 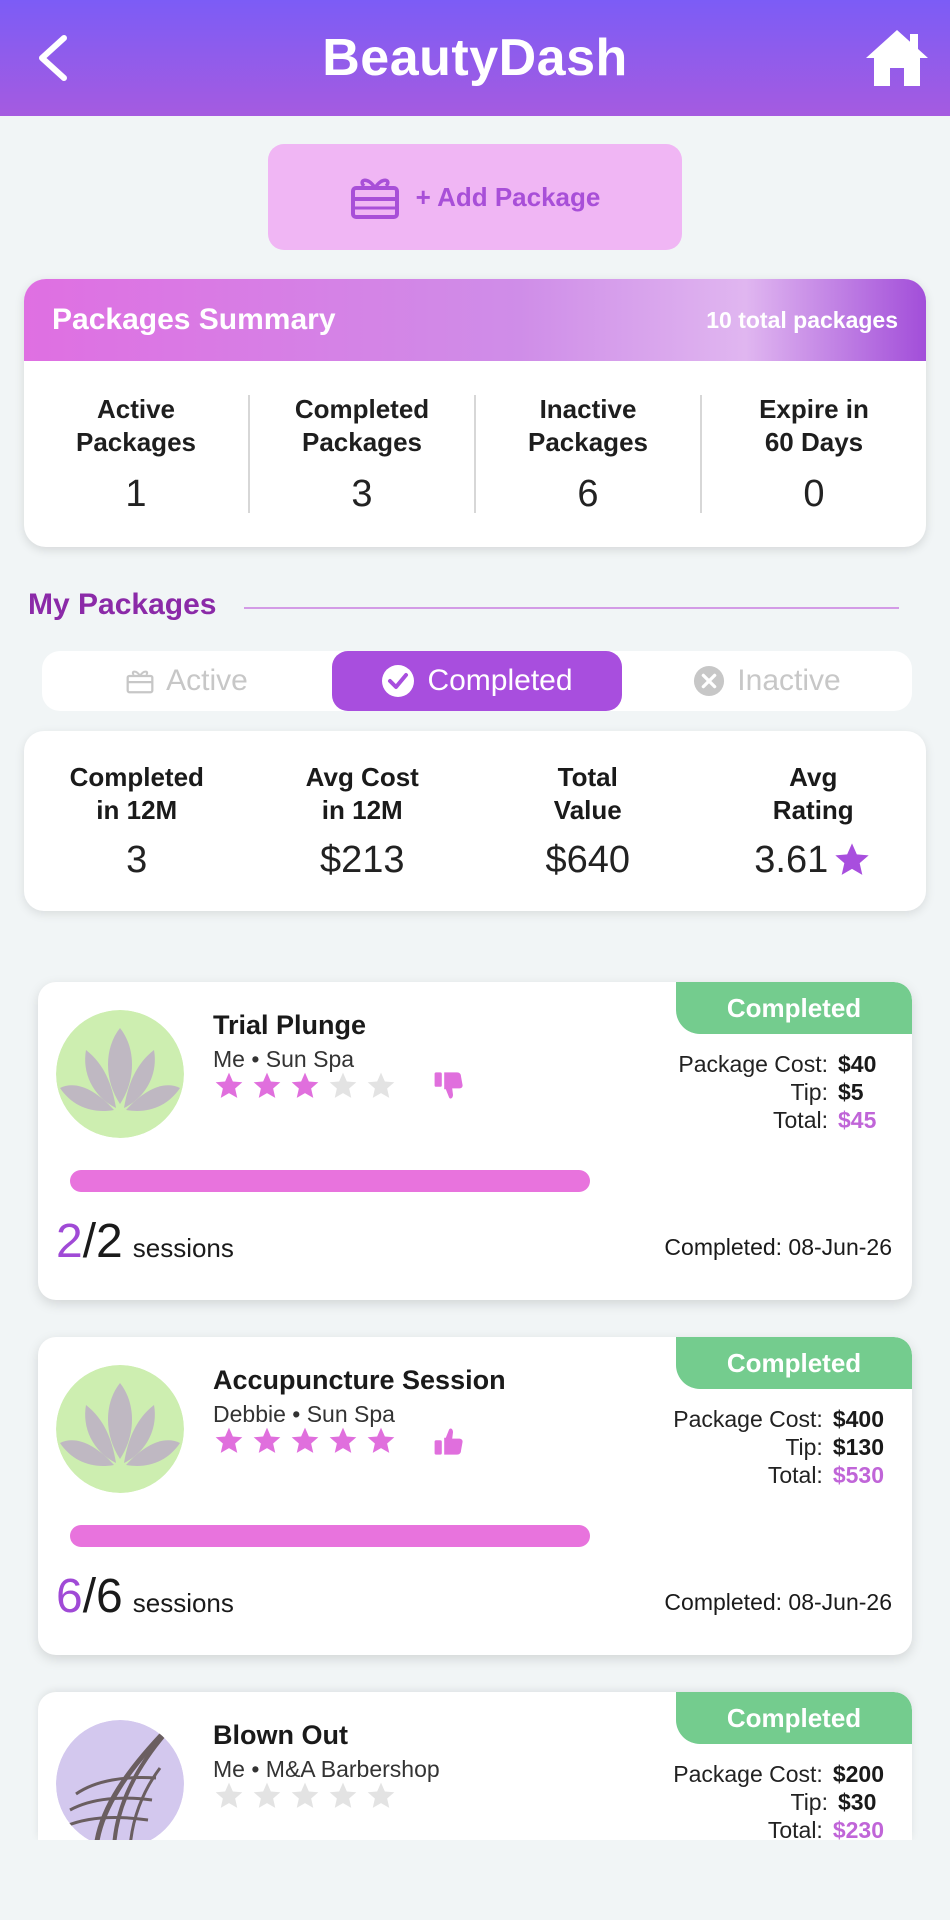 What do you see at coordinates (802, 319) in the screenshot?
I see `summary-total-count: 10 total packages` at bounding box center [802, 319].